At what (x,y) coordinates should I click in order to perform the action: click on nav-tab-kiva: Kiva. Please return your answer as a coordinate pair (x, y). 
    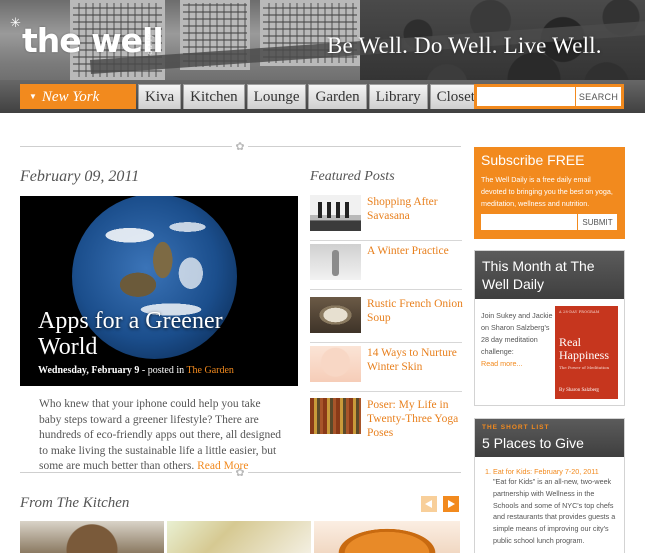
    Looking at the image, I should click on (160, 96).